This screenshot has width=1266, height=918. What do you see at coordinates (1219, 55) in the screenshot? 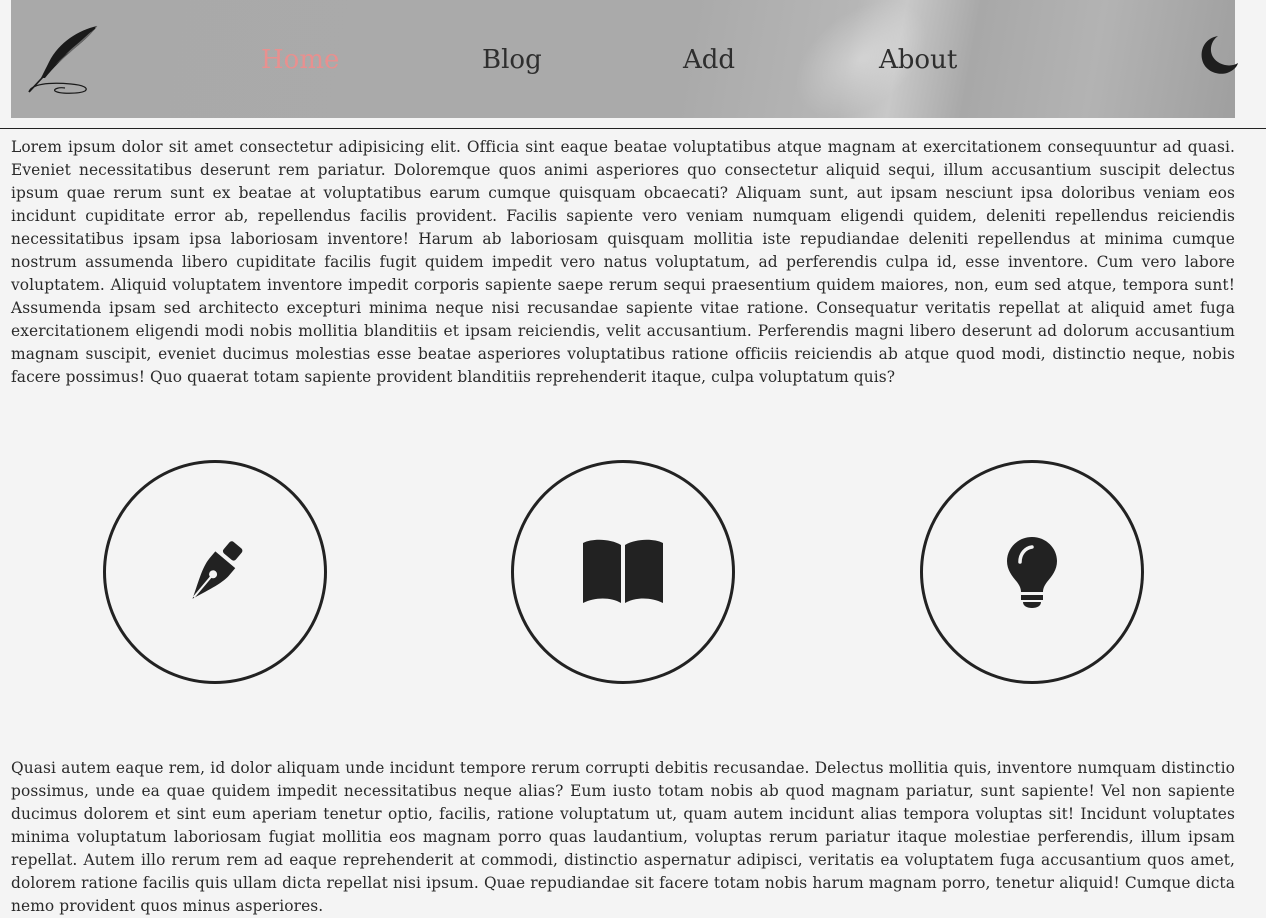
I see `moon-icon` at bounding box center [1219, 55].